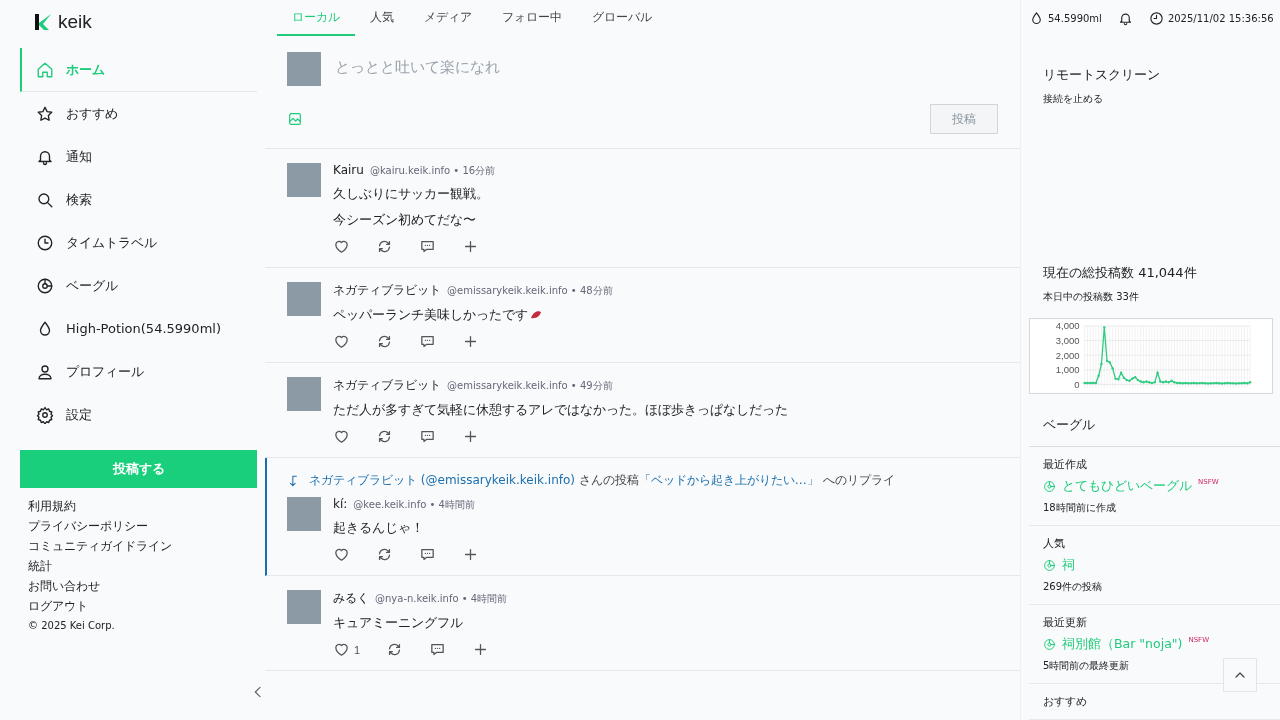 This screenshot has height=720, width=1280. Describe the element at coordinates (666, 67) in the screenshot. I see `compose-field: とっとと吐いて楽になれ` at that location.